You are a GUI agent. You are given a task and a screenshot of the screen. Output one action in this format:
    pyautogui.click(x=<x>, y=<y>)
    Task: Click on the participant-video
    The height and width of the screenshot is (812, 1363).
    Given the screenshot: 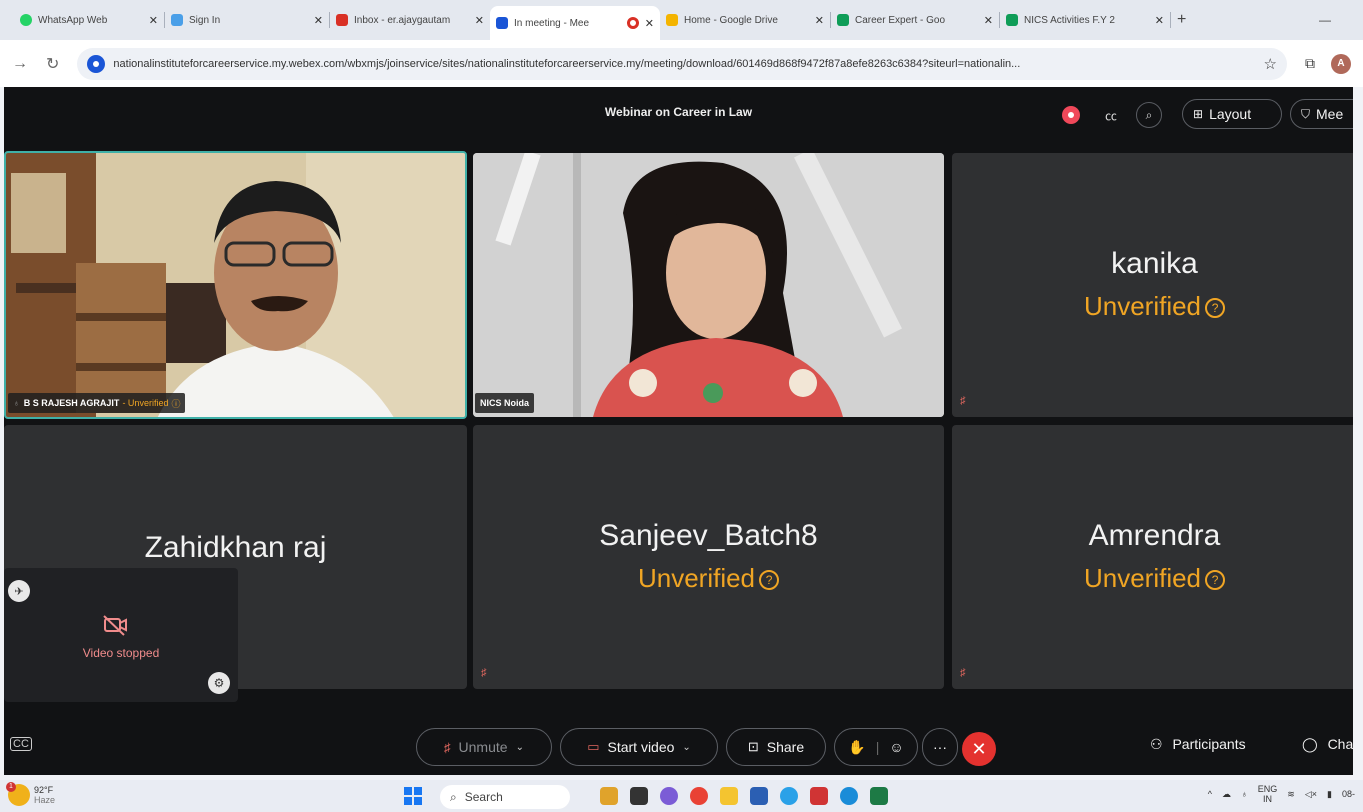 What is the action you would take?
    pyautogui.click(x=235, y=285)
    